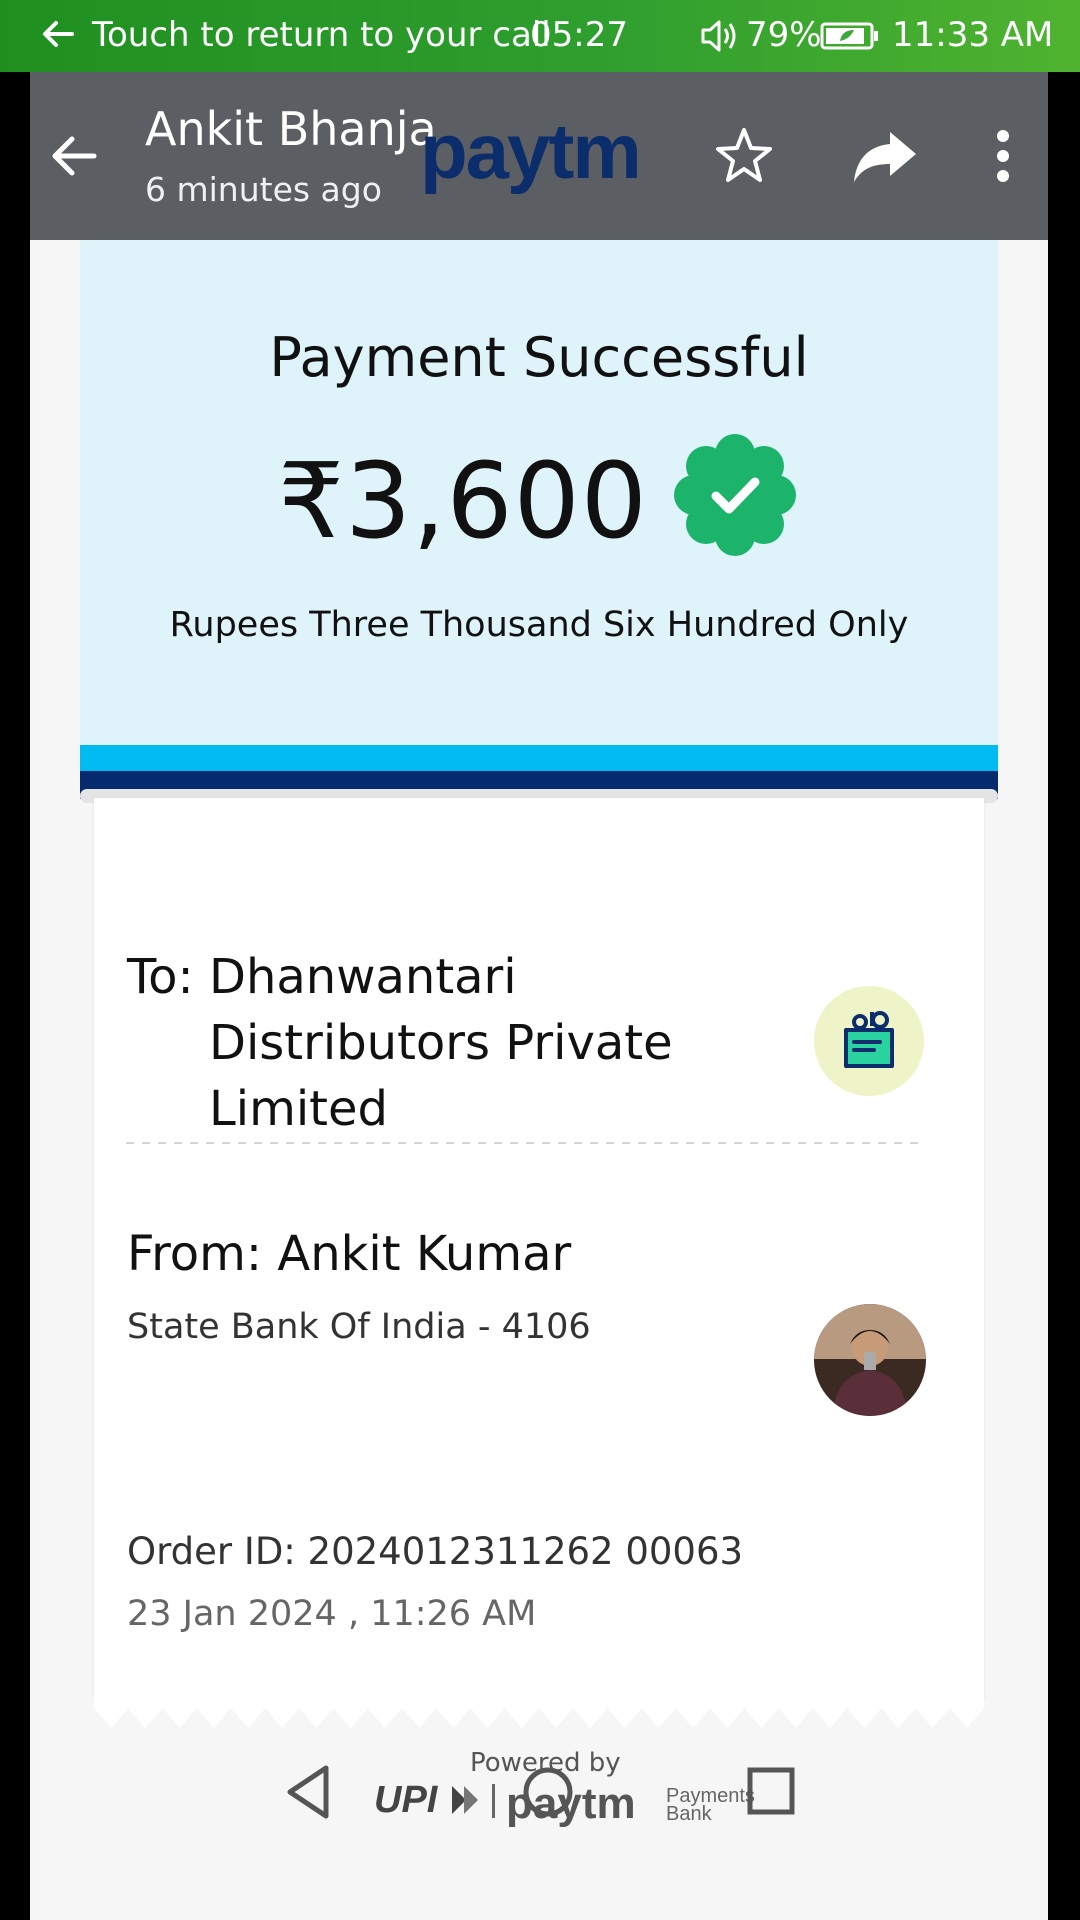 This screenshot has height=1920, width=1080. What do you see at coordinates (359, 1327) in the screenshot?
I see `bank-account: State Bank Of India - 4106` at bounding box center [359, 1327].